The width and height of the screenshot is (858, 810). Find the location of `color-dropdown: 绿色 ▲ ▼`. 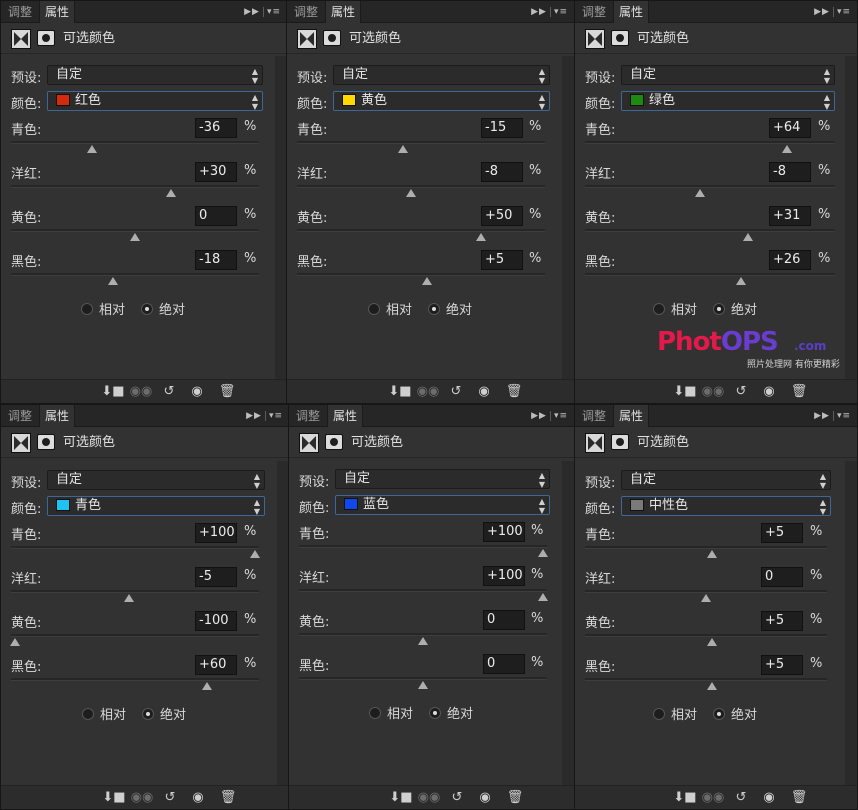

color-dropdown: 绿色 ▲ ▼ is located at coordinates (728, 101).